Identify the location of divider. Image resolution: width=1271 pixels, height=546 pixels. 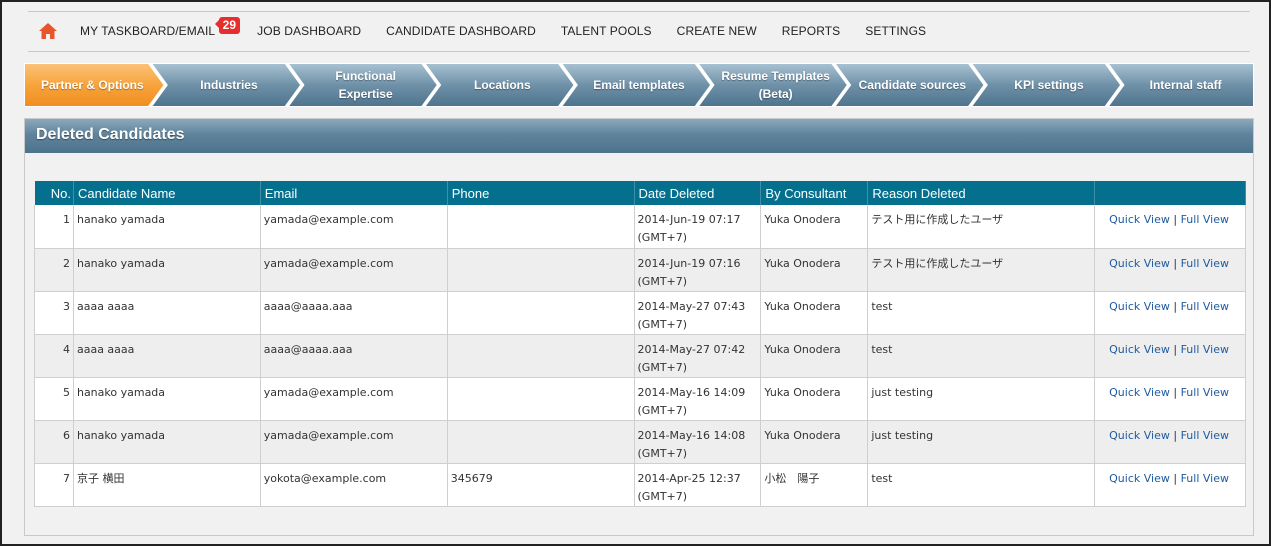
(639, 11).